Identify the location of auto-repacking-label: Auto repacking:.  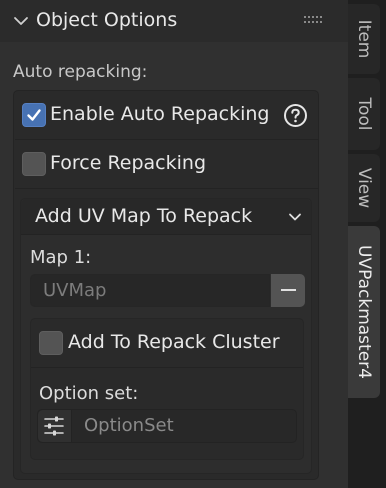
(80, 72).